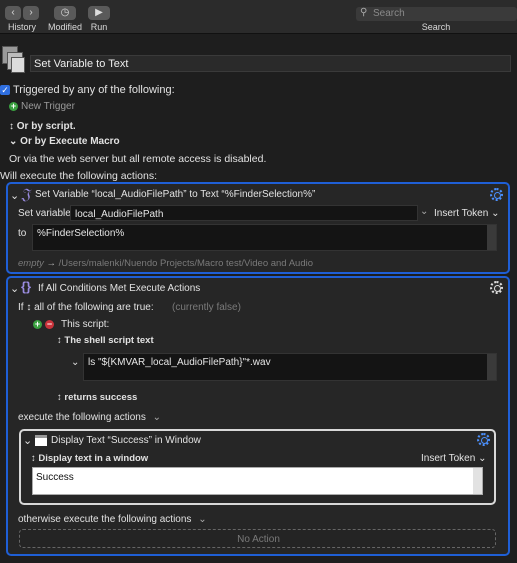 This screenshot has height=563, width=517. Describe the element at coordinates (65, 27) in the screenshot. I see `modified-label: Modified` at that location.